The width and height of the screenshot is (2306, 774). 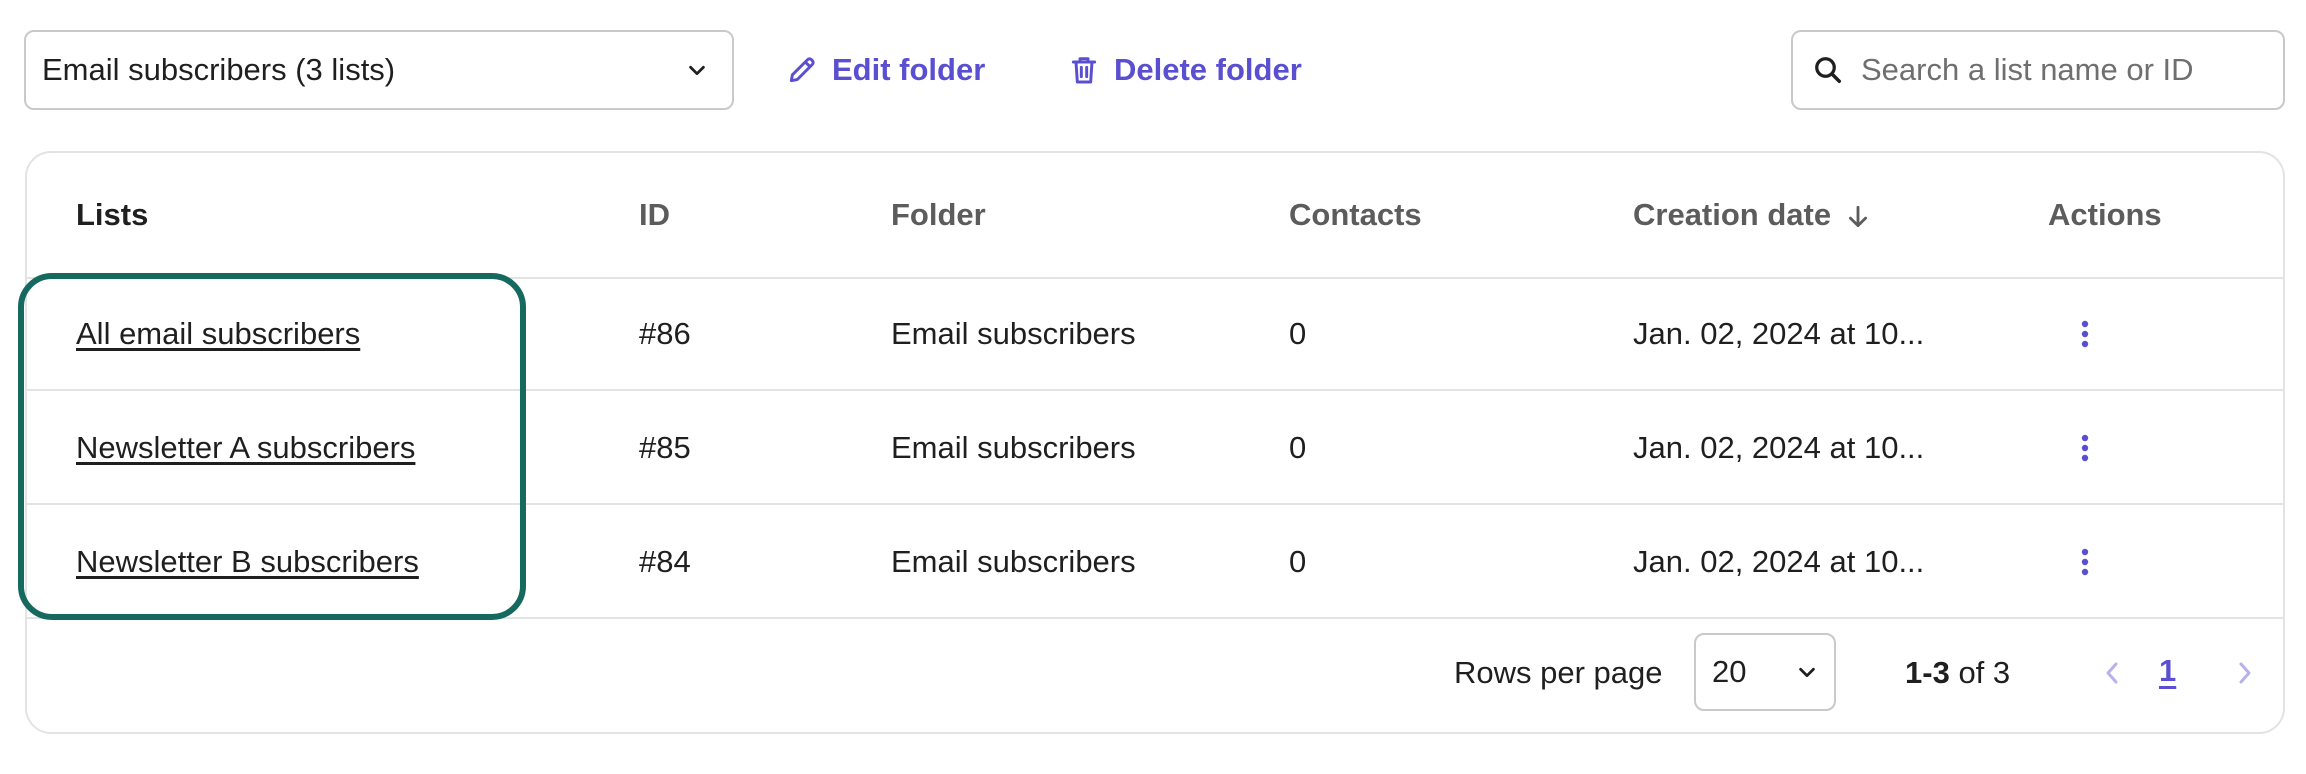 I want to click on range-total: of 3, so click(x=1984, y=672).